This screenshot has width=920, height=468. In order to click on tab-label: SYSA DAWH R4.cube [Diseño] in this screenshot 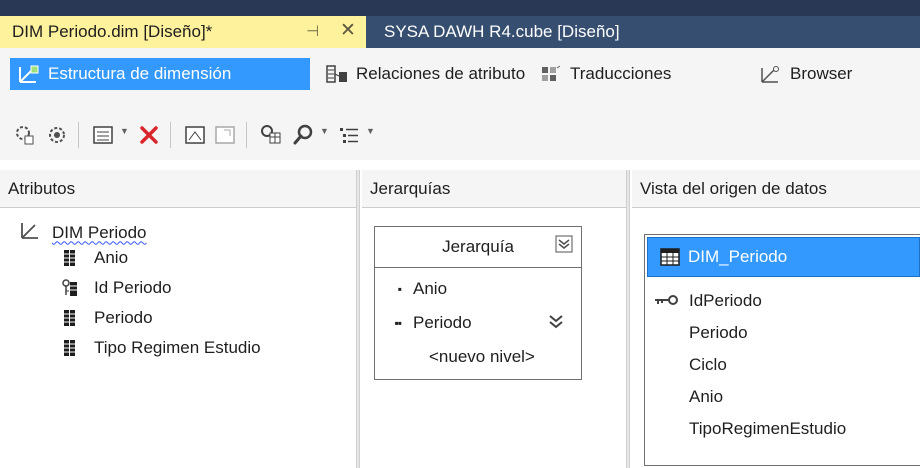, I will do `click(502, 31)`.